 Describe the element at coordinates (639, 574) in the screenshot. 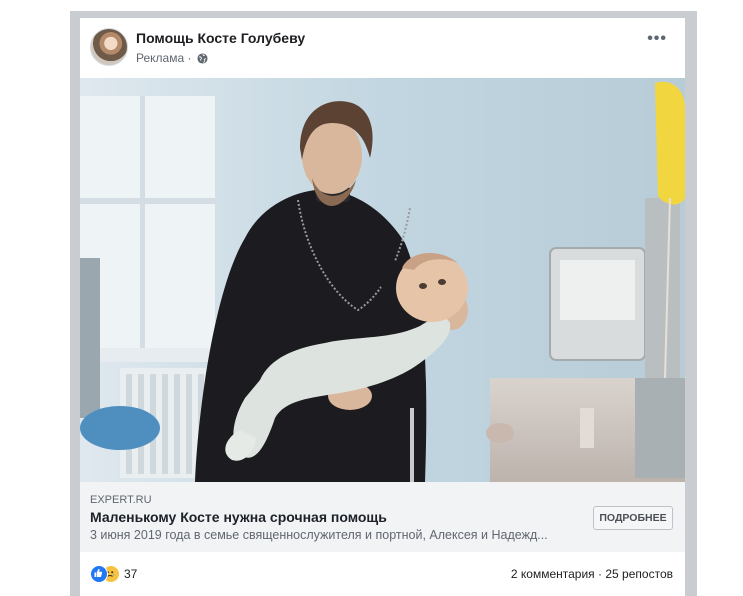

I see `shares-count: 25 репостов` at that location.